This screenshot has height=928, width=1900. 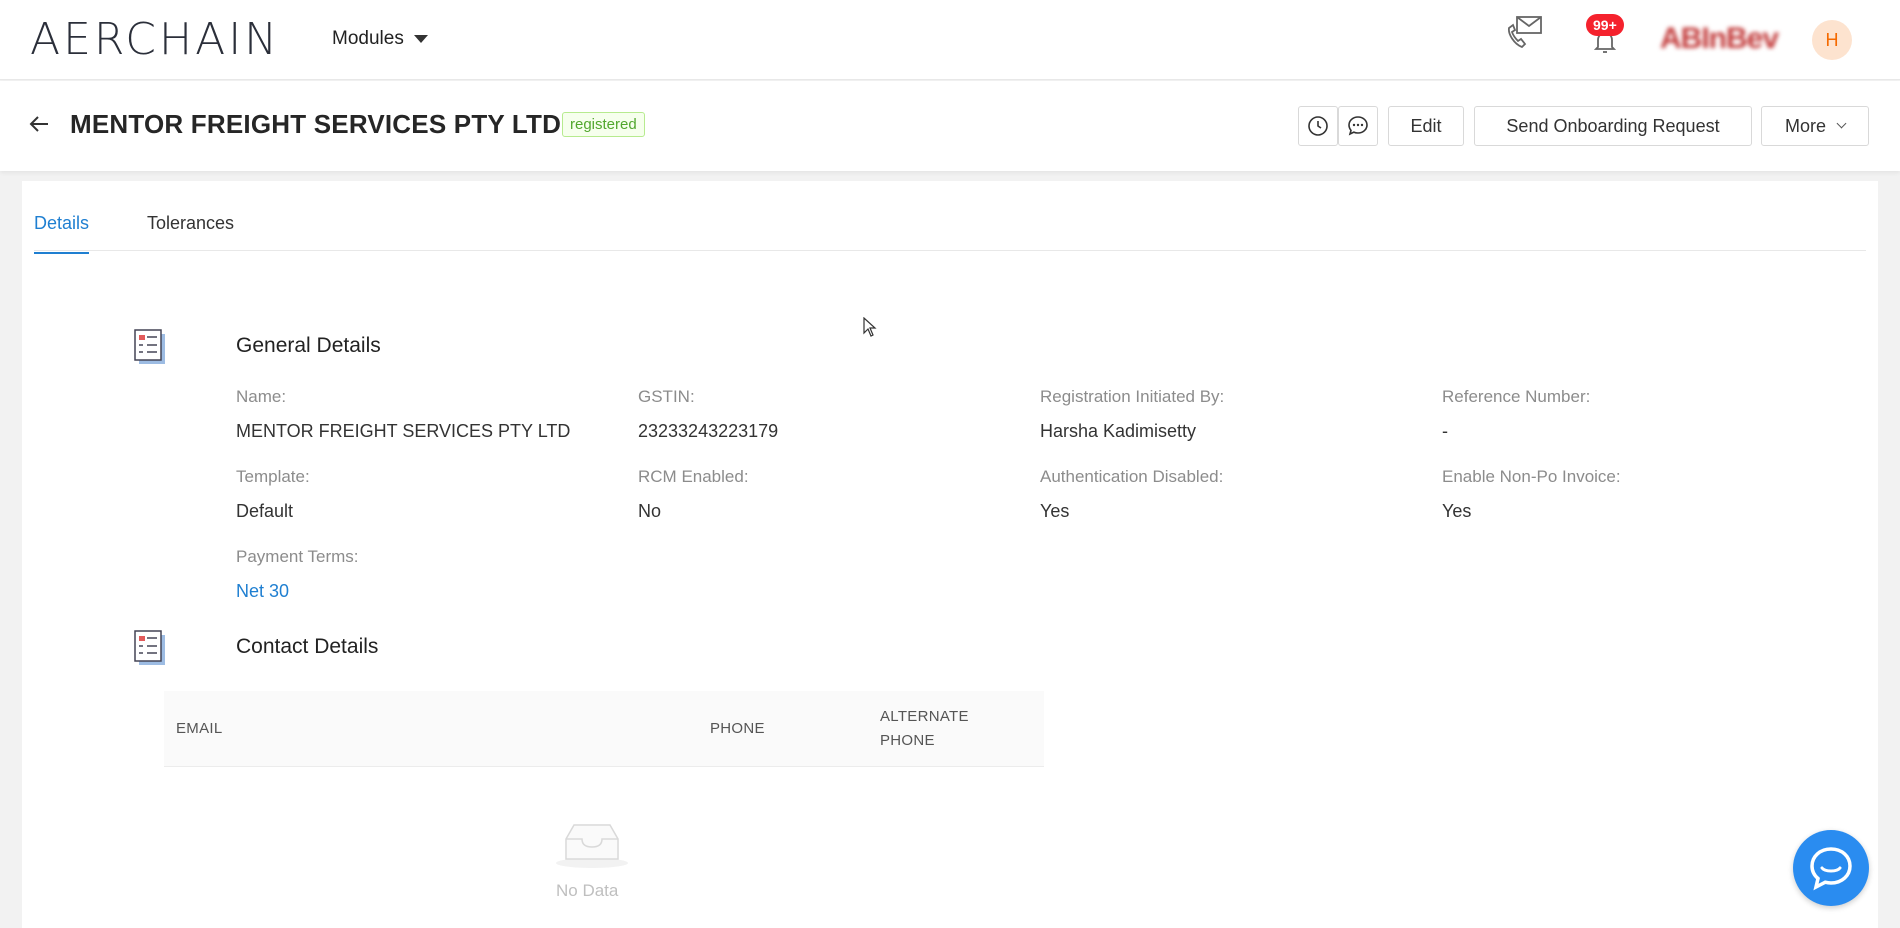 I want to click on column-alternate-phone: ALTERNATE PHONE, so click(x=924, y=728).